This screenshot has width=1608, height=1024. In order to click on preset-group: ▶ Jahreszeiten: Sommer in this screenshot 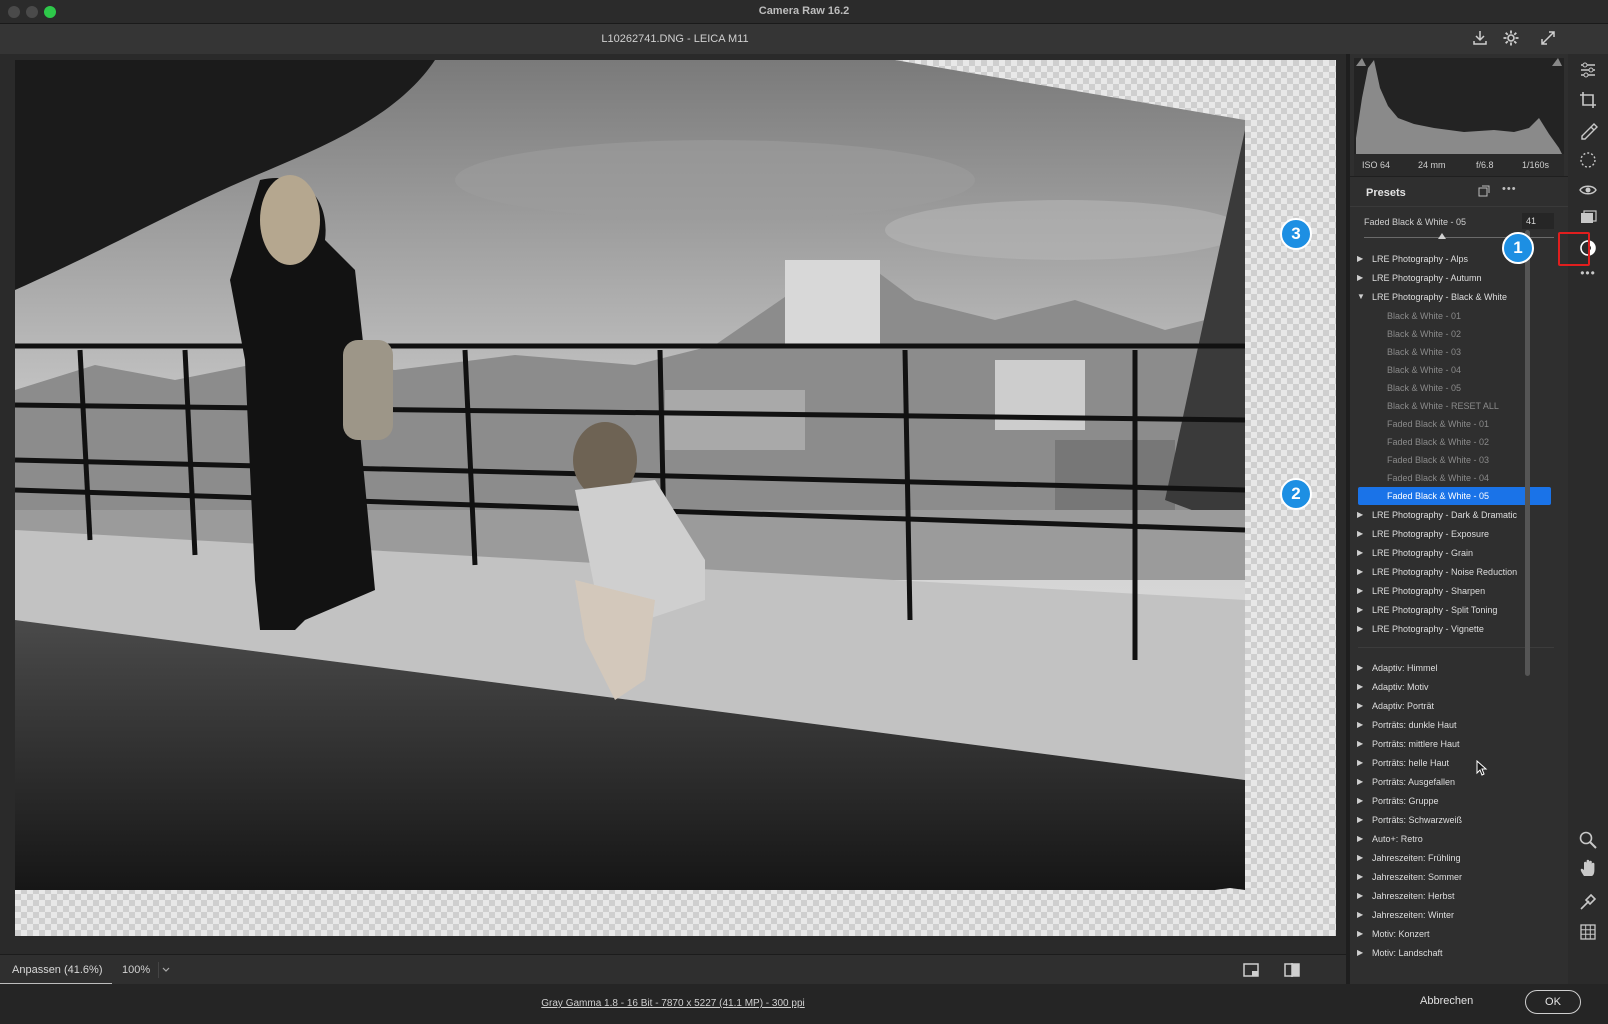, I will do `click(1455, 877)`.